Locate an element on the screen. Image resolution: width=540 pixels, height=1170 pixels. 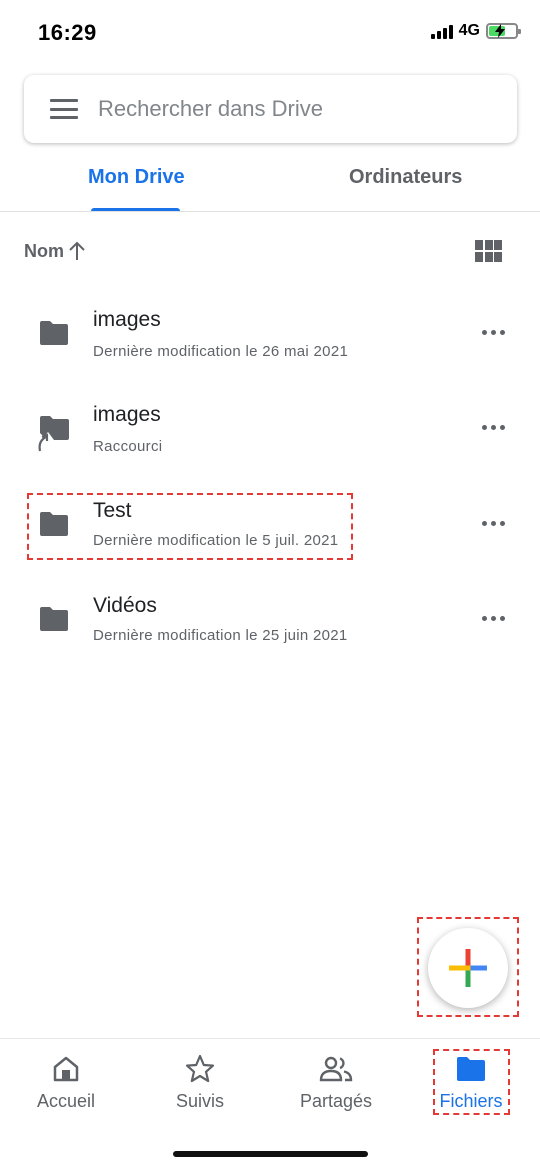
active-tab-indicator is located at coordinates (135, 209).